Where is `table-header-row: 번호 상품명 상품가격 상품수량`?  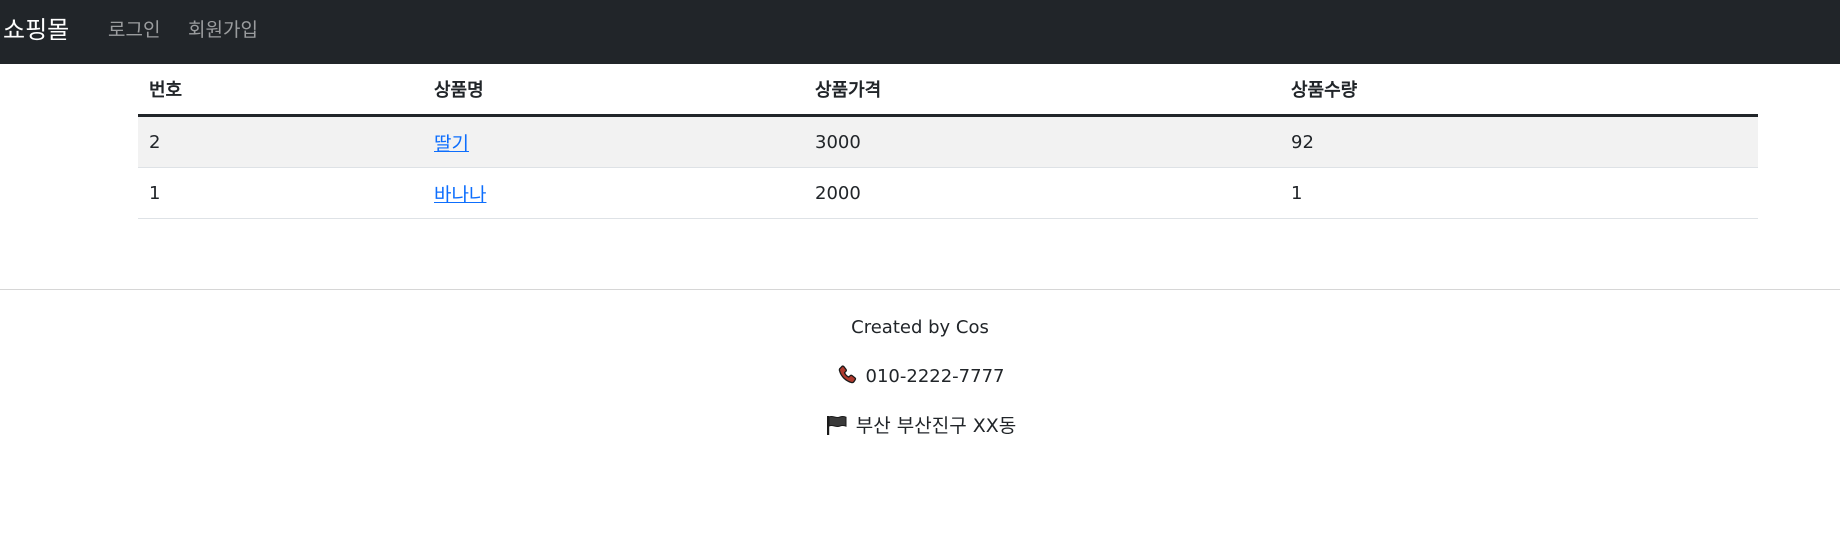
table-header-row: 번호 상품명 상품가격 상품수량 is located at coordinates (948, 90).